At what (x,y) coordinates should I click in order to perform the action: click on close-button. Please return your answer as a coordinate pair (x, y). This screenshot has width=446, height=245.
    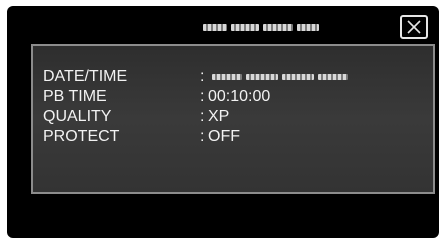
    Looking at the image, I should click on (414, 27).